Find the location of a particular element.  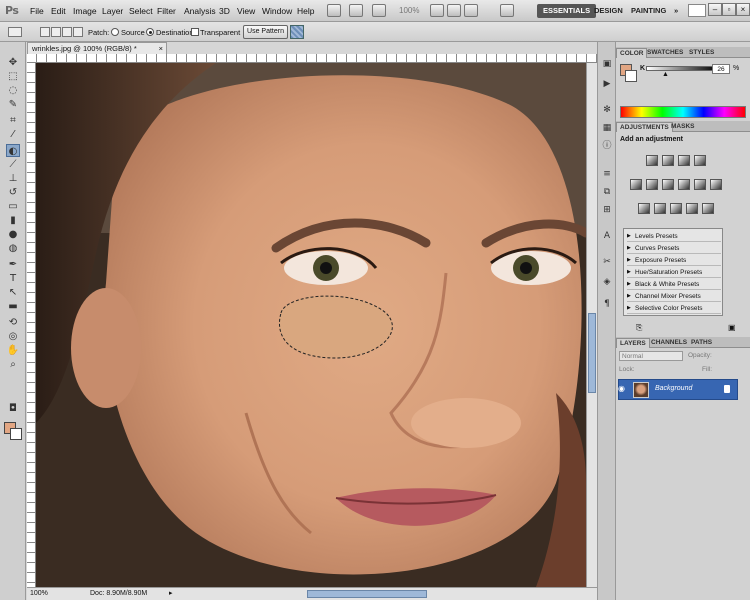

color-bg-swatch is located at coordinates (631, 76).